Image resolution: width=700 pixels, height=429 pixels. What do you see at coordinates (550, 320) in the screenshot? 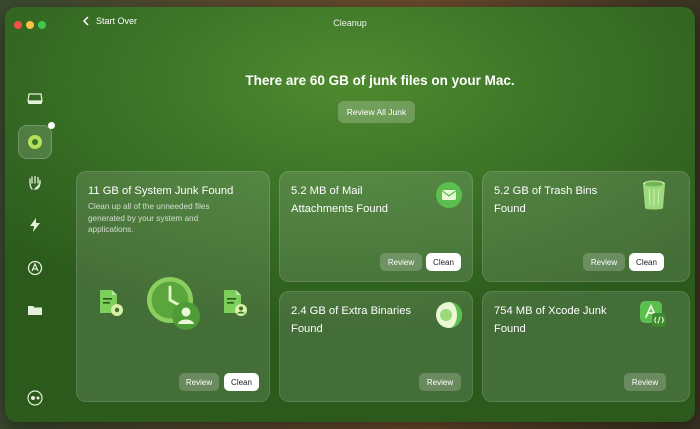
I see `card-title: 754 MB of Xcode Junk Found` at bounding box center [550, 320].